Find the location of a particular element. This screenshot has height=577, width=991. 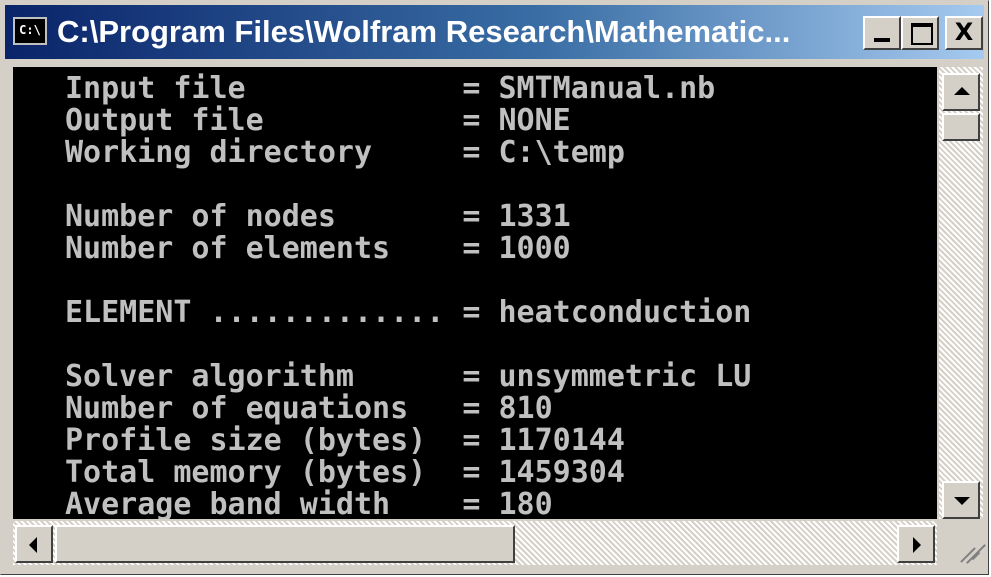

arrow-down-icon is located at coordinates (962, 501).